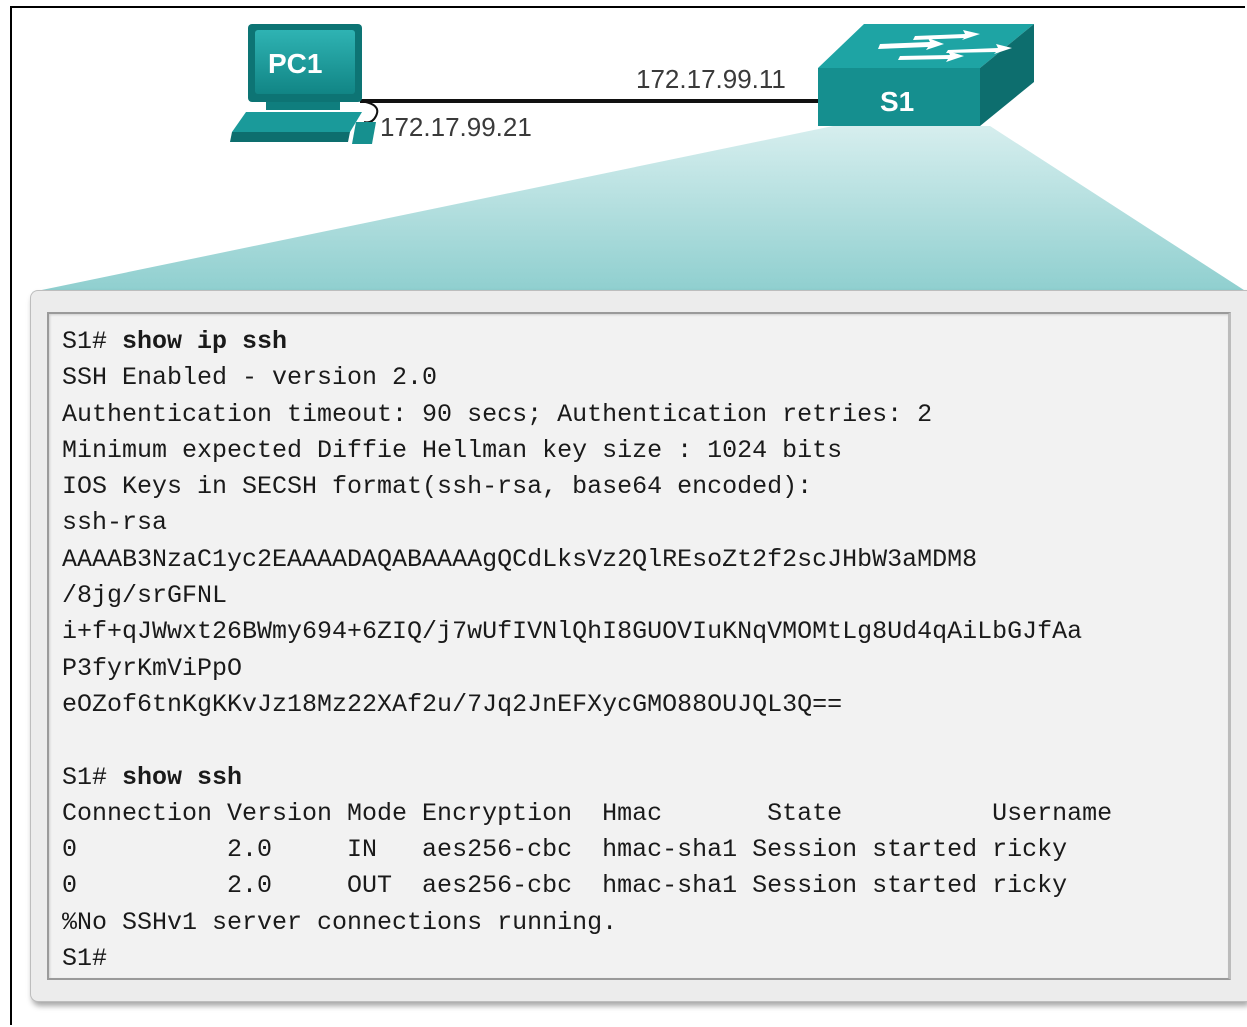  I want to click on terminal-line: %No SSHv1 server connections running., so click(340, 922).